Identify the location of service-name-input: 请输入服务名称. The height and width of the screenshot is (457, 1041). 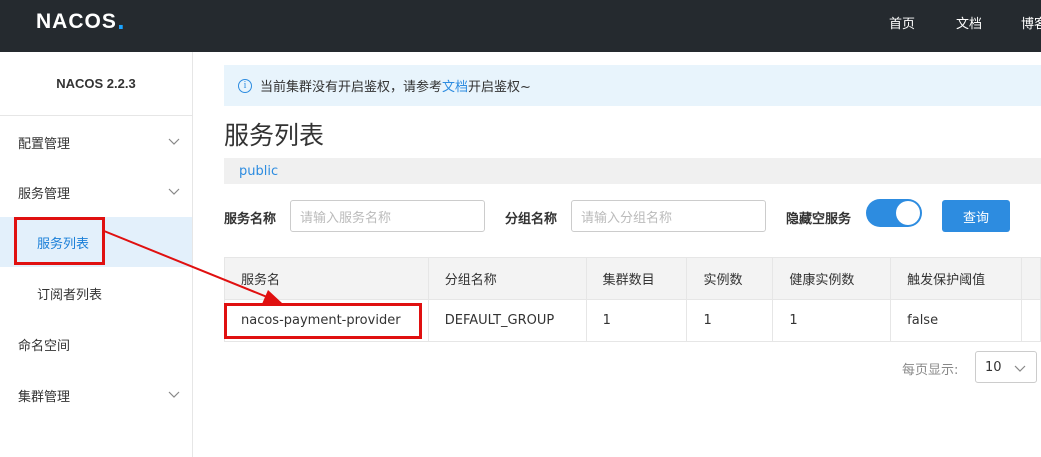
(387, 216).